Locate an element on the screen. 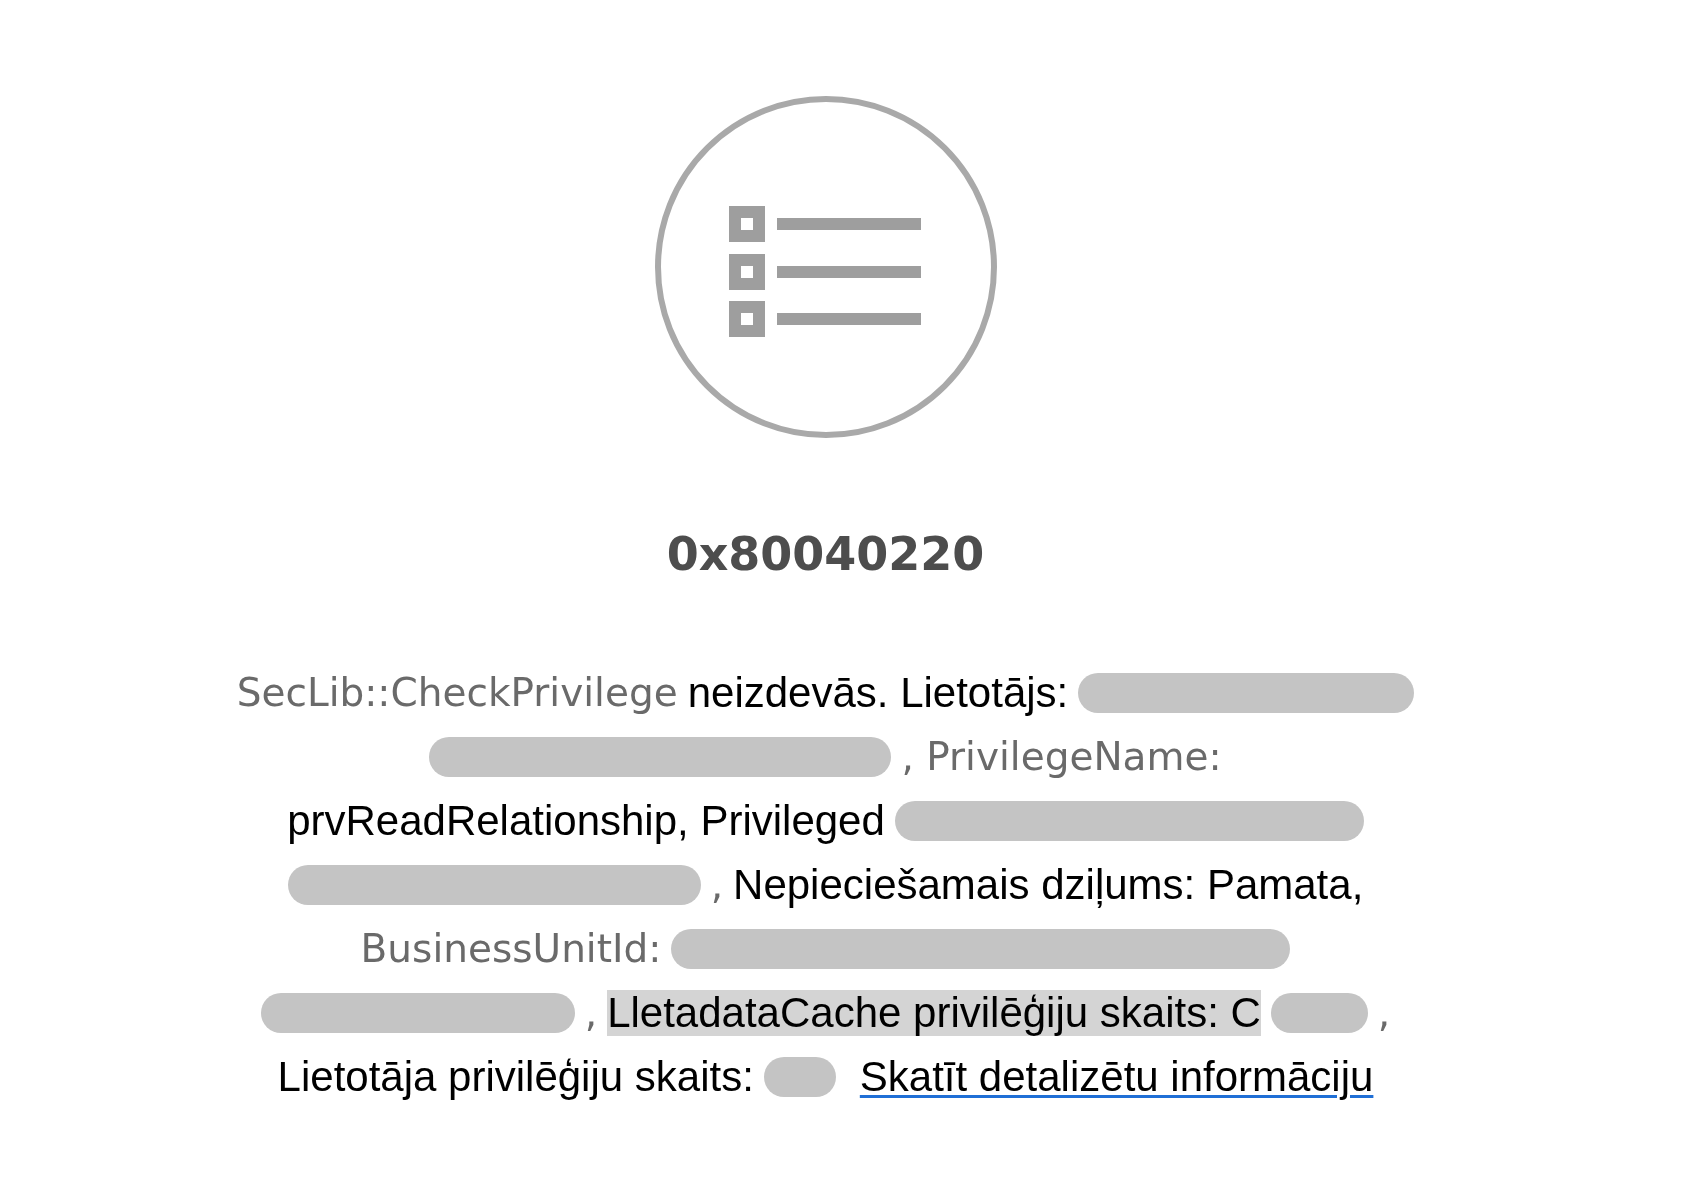  message-text: SecLib::CheckPrivilege is located at coordinates (457, 693).